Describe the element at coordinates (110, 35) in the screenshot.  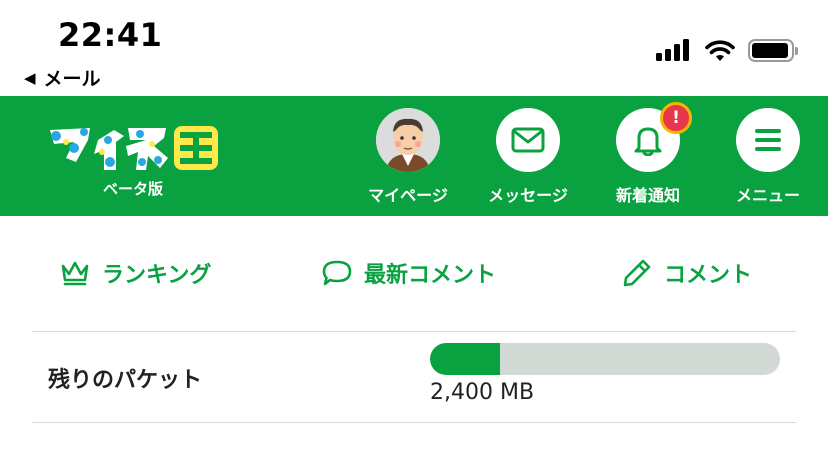
I see `status-time: 22:41` at that location.